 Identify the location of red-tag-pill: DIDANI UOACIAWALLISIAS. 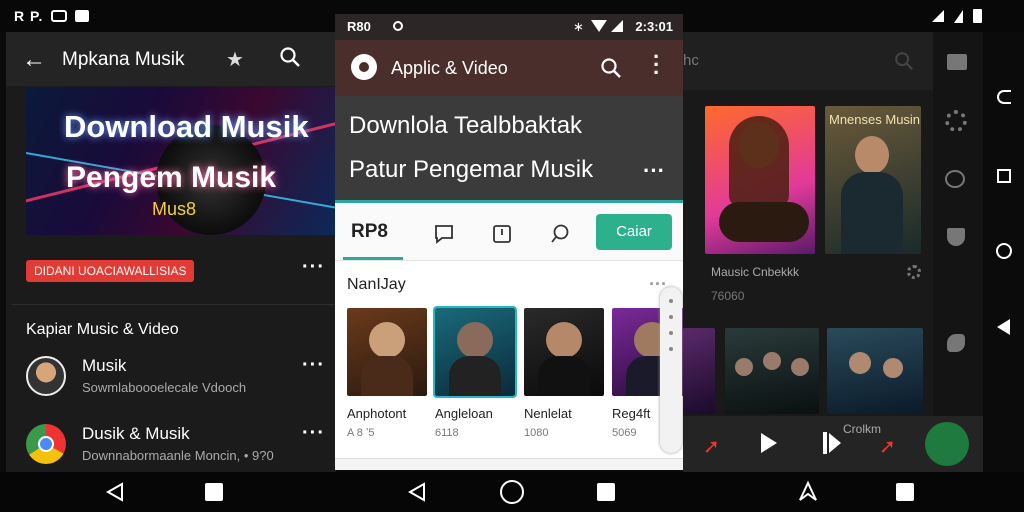
(110, 271).